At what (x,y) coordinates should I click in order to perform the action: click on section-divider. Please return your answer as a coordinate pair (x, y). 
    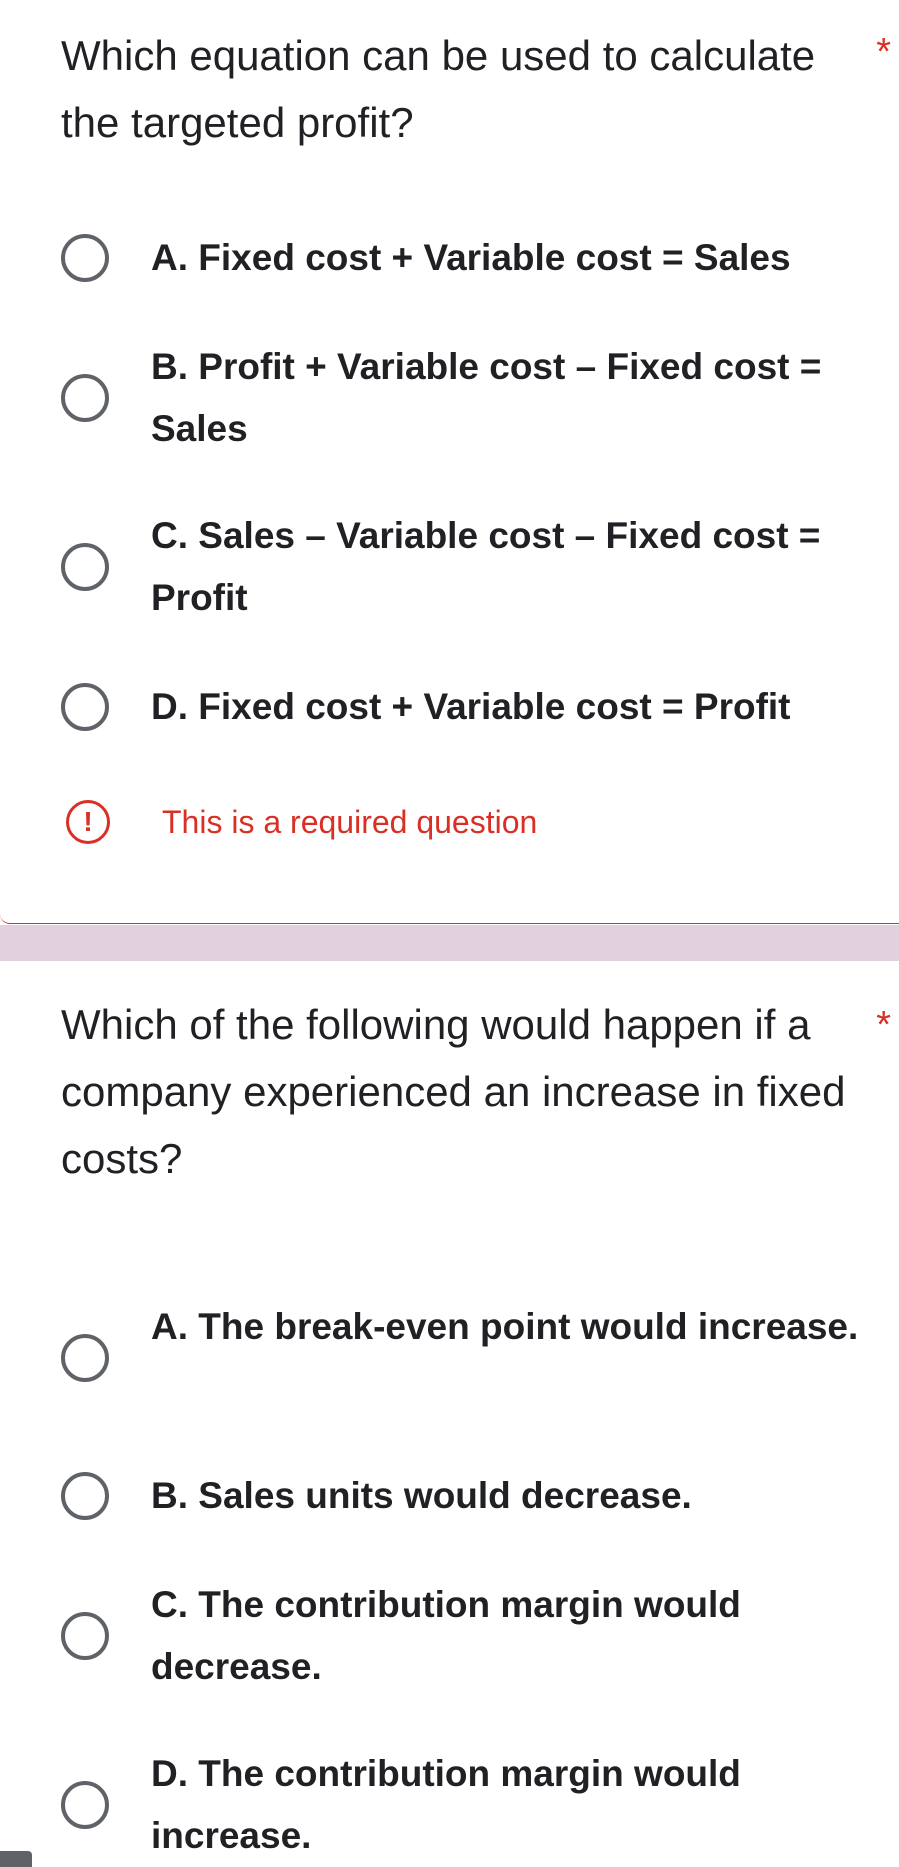
    Looking at the image, I should click on (449, 943).